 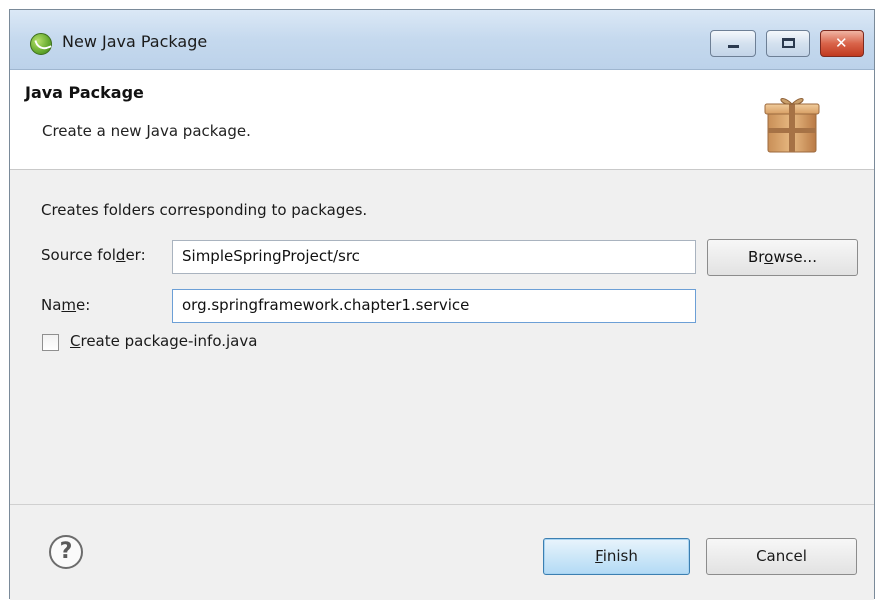 I want to click on package-name-input: org.springframework.chapter1.service, so click(x=434, y=306).